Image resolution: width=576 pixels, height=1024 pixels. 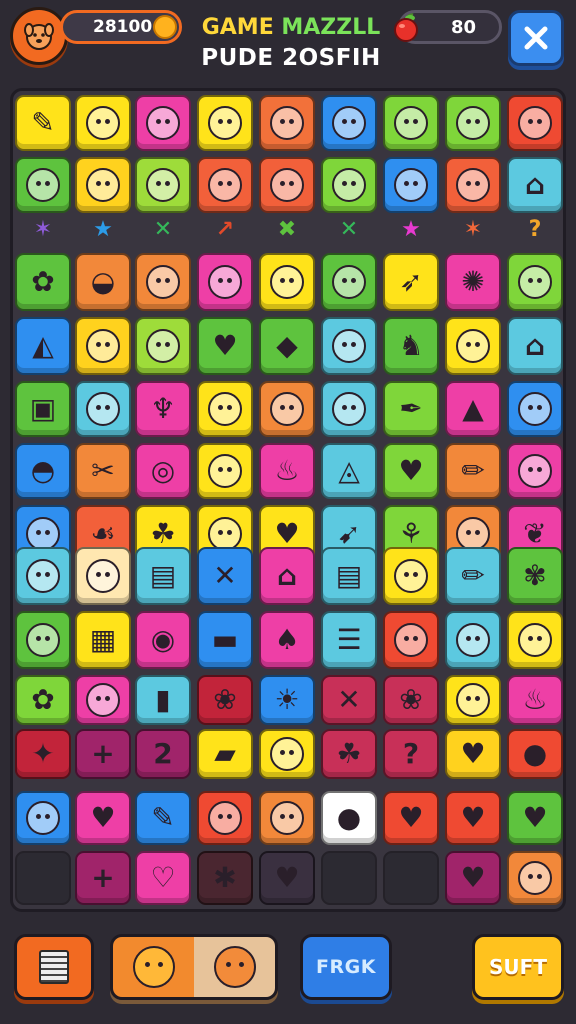 I want to click on tile-r10-c4: ❀, so click(x=225, y=700).